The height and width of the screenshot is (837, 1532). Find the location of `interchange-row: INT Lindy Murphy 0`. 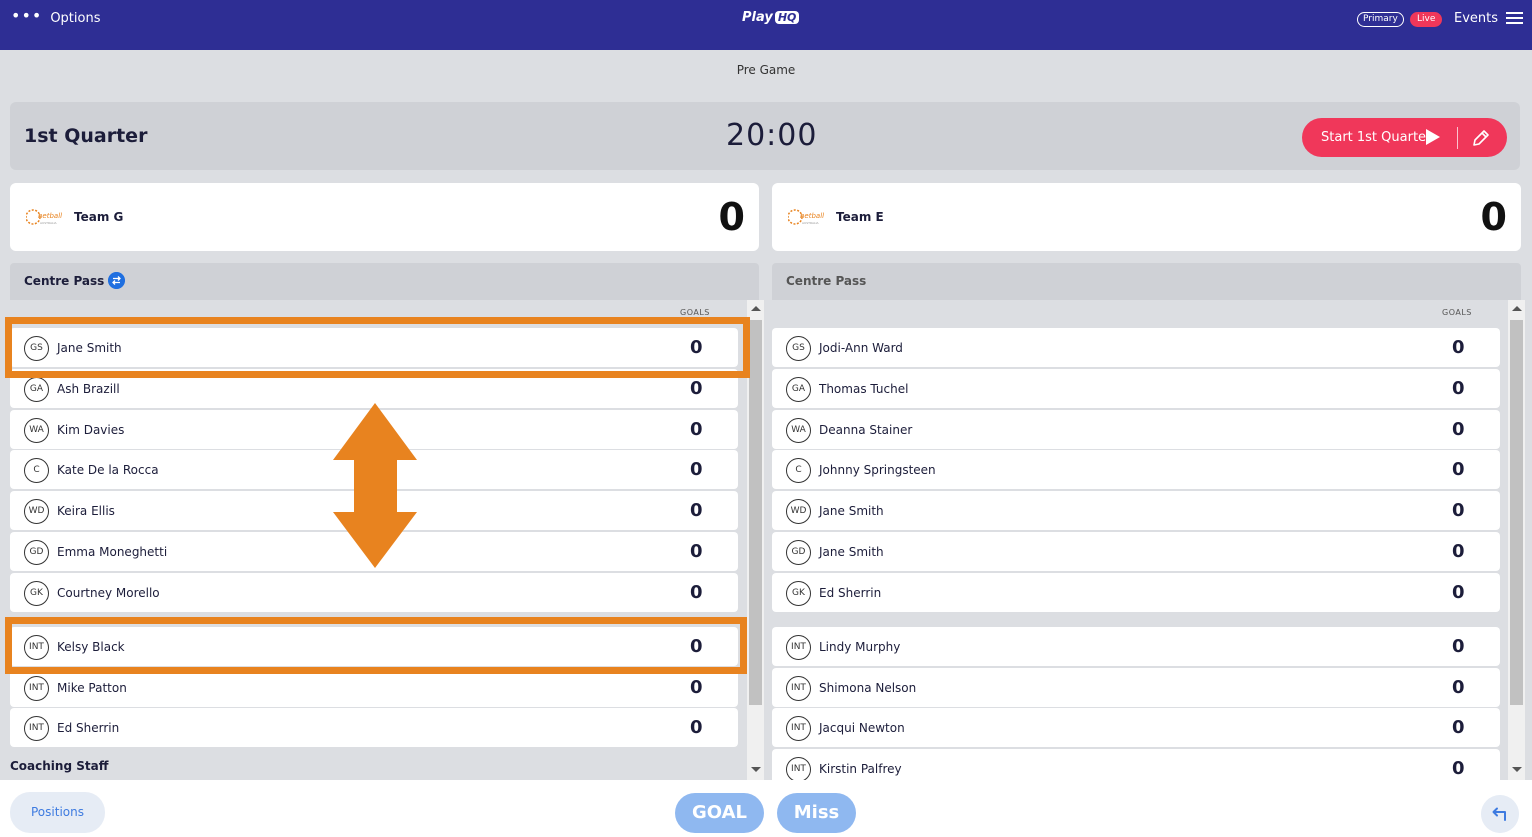

interchange-row: INT Lindy Murphy 0 is located at coordinates (1136, 646).